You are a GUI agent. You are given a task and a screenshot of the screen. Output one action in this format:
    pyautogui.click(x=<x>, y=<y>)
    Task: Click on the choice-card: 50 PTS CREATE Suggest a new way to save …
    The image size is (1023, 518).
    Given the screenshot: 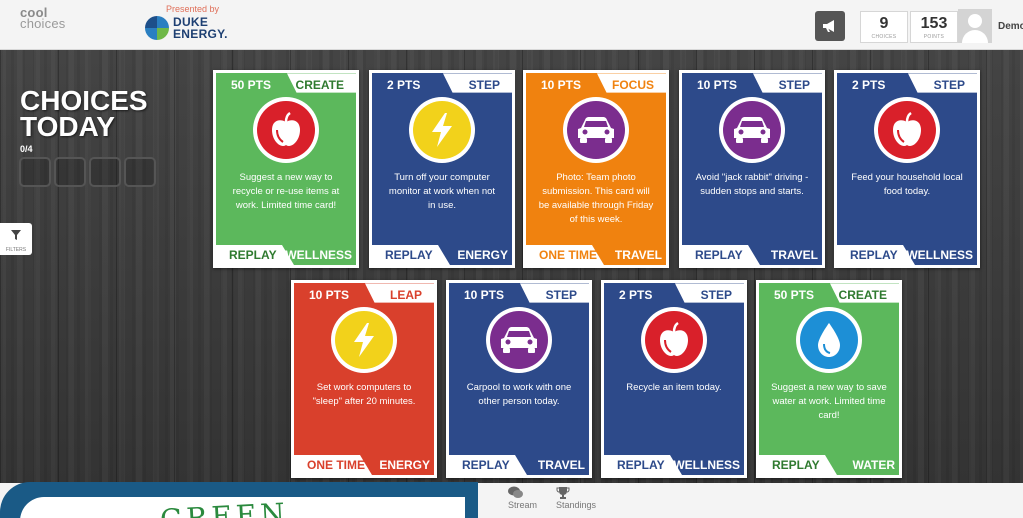 What is the action you would take?
    pyautogui.click(x=829, y=379)
    